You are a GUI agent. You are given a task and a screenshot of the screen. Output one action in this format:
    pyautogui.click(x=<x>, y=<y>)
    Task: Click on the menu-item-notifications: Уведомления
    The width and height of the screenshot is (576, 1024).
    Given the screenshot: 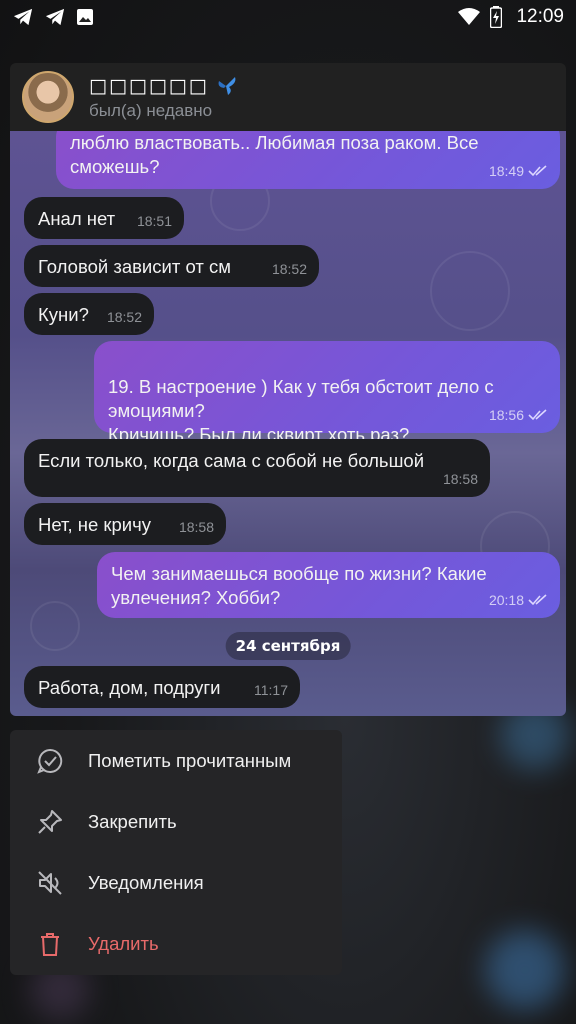 What is the action you would take?
    pyautogui.click(x=176, y=882)
    